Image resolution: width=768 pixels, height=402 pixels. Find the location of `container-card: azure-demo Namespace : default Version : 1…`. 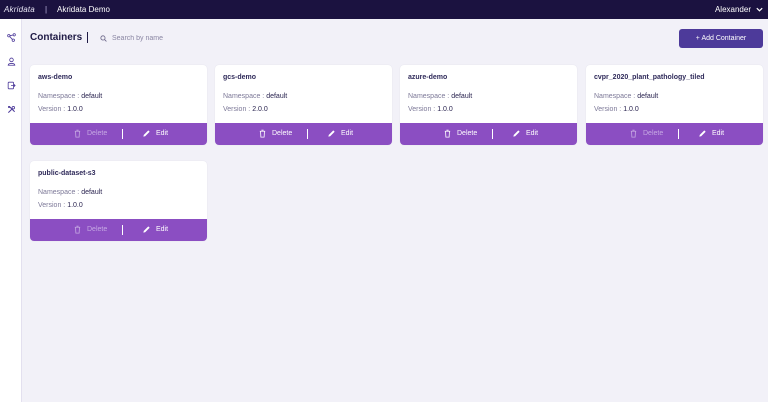

container-card: azure-demo Namespace : default Version : 1… is located at coordinates (488, 105).